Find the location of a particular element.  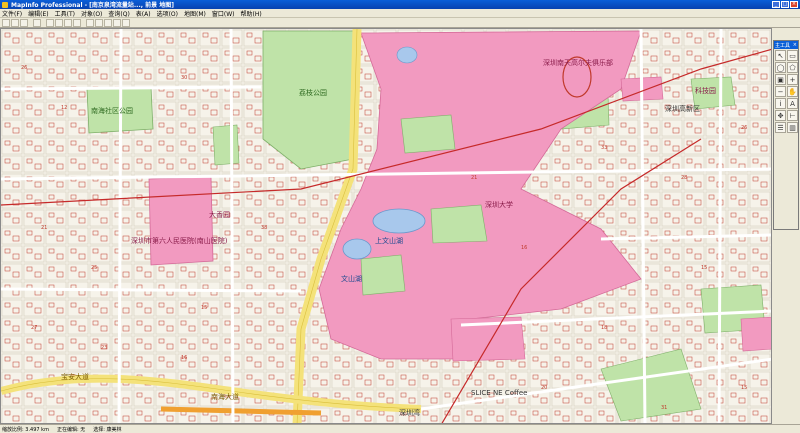

new-browser-icon is located at coordinates (90, 22).